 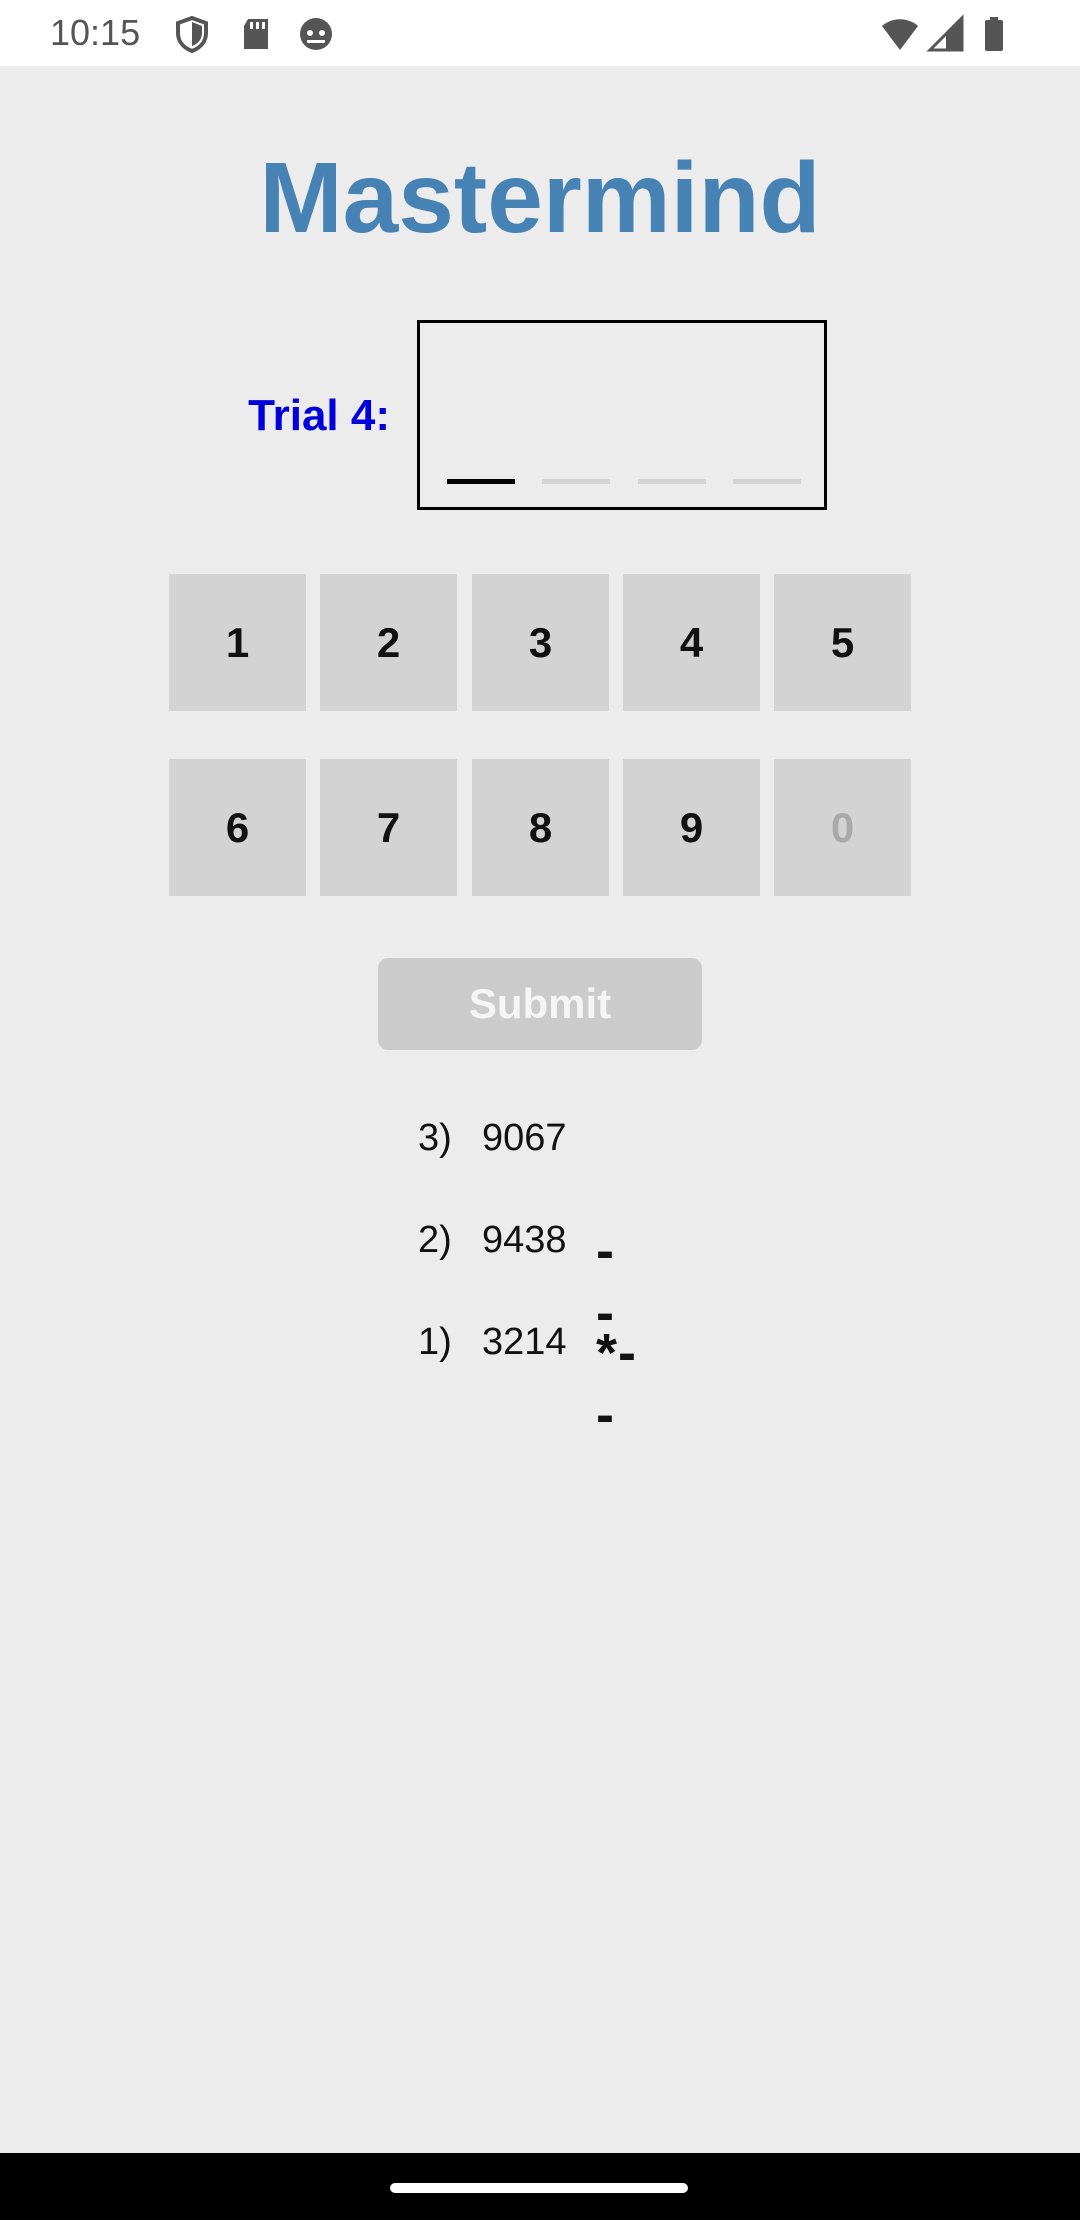 What do you see at coordinates (524, 1342) in the screenshot?
I see `history-guess: 3214` at bounding box center [524, 1342].